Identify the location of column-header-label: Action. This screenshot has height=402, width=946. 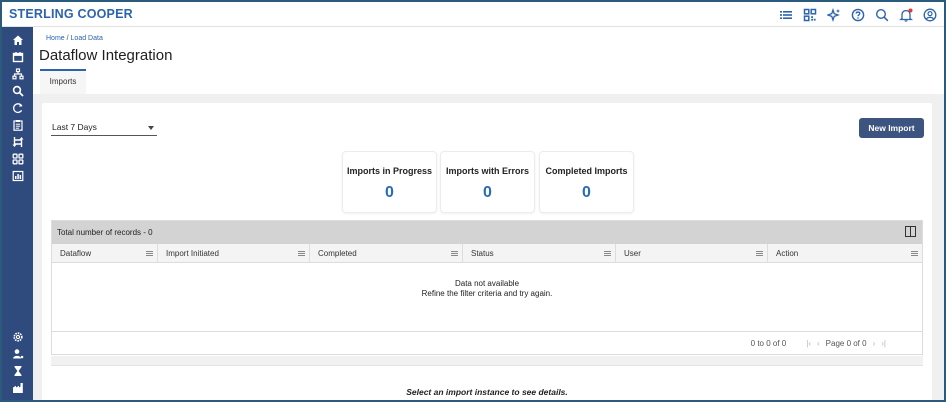
(787, 253).